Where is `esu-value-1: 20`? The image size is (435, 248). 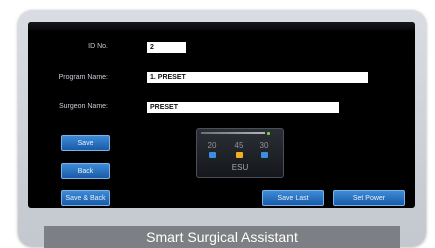
esu-value-1: 20 is located at coordinates (212, 145).